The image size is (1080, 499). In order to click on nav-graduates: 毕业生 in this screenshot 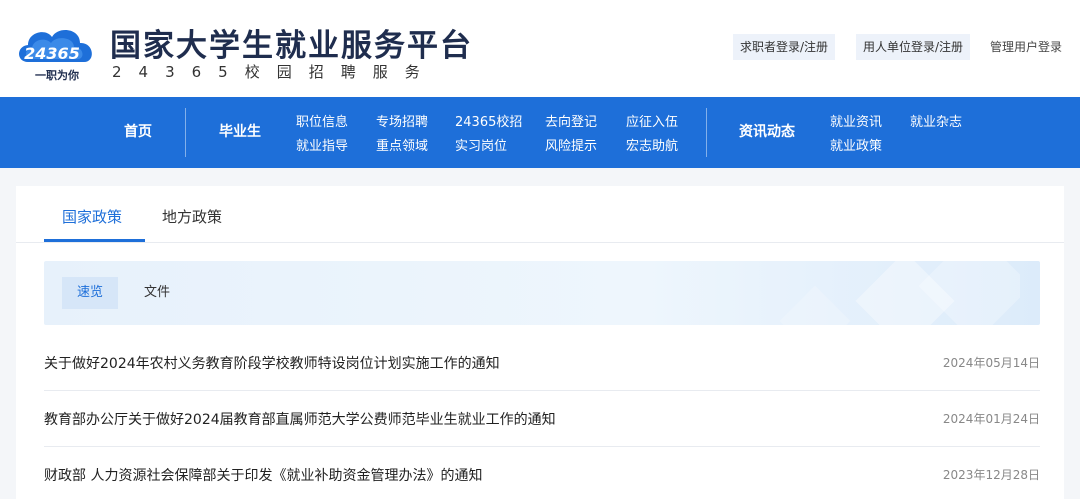, I will do `click(240, 132)`.